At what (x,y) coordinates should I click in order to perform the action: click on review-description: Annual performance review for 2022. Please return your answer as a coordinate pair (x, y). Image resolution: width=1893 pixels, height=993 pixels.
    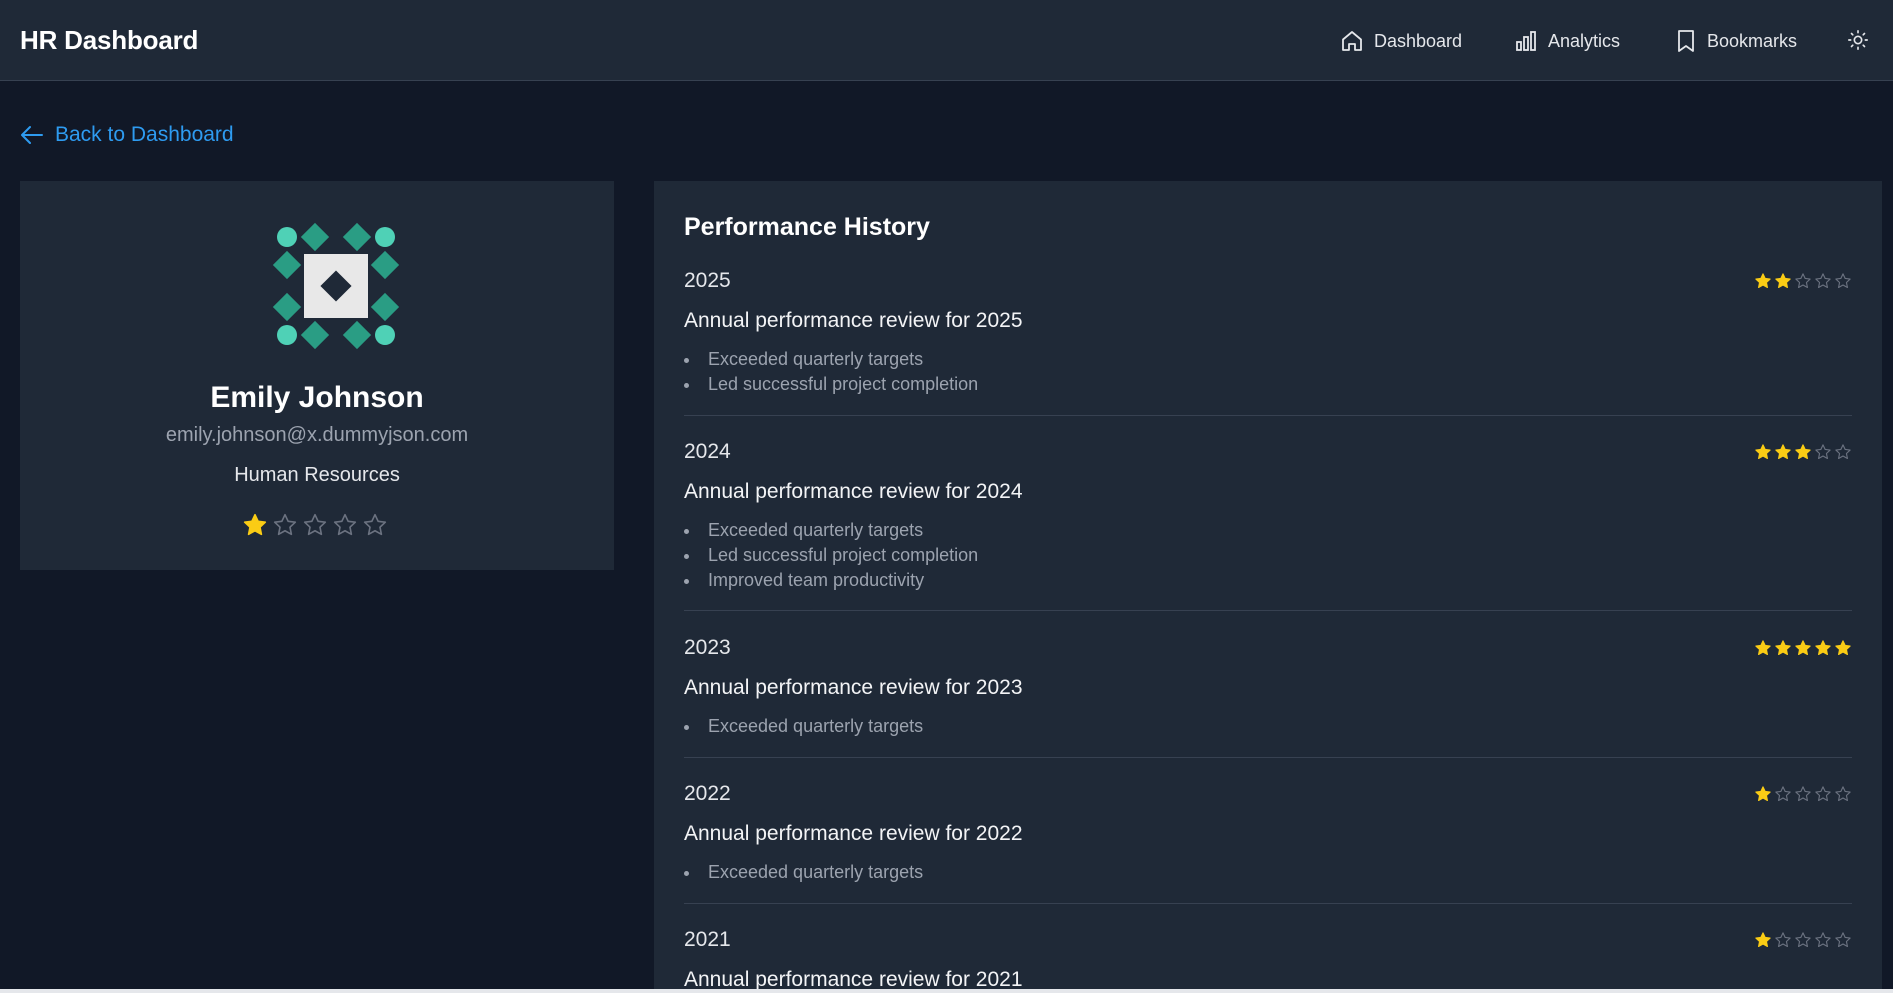
    Looking at the image, I should click on (853, 833).